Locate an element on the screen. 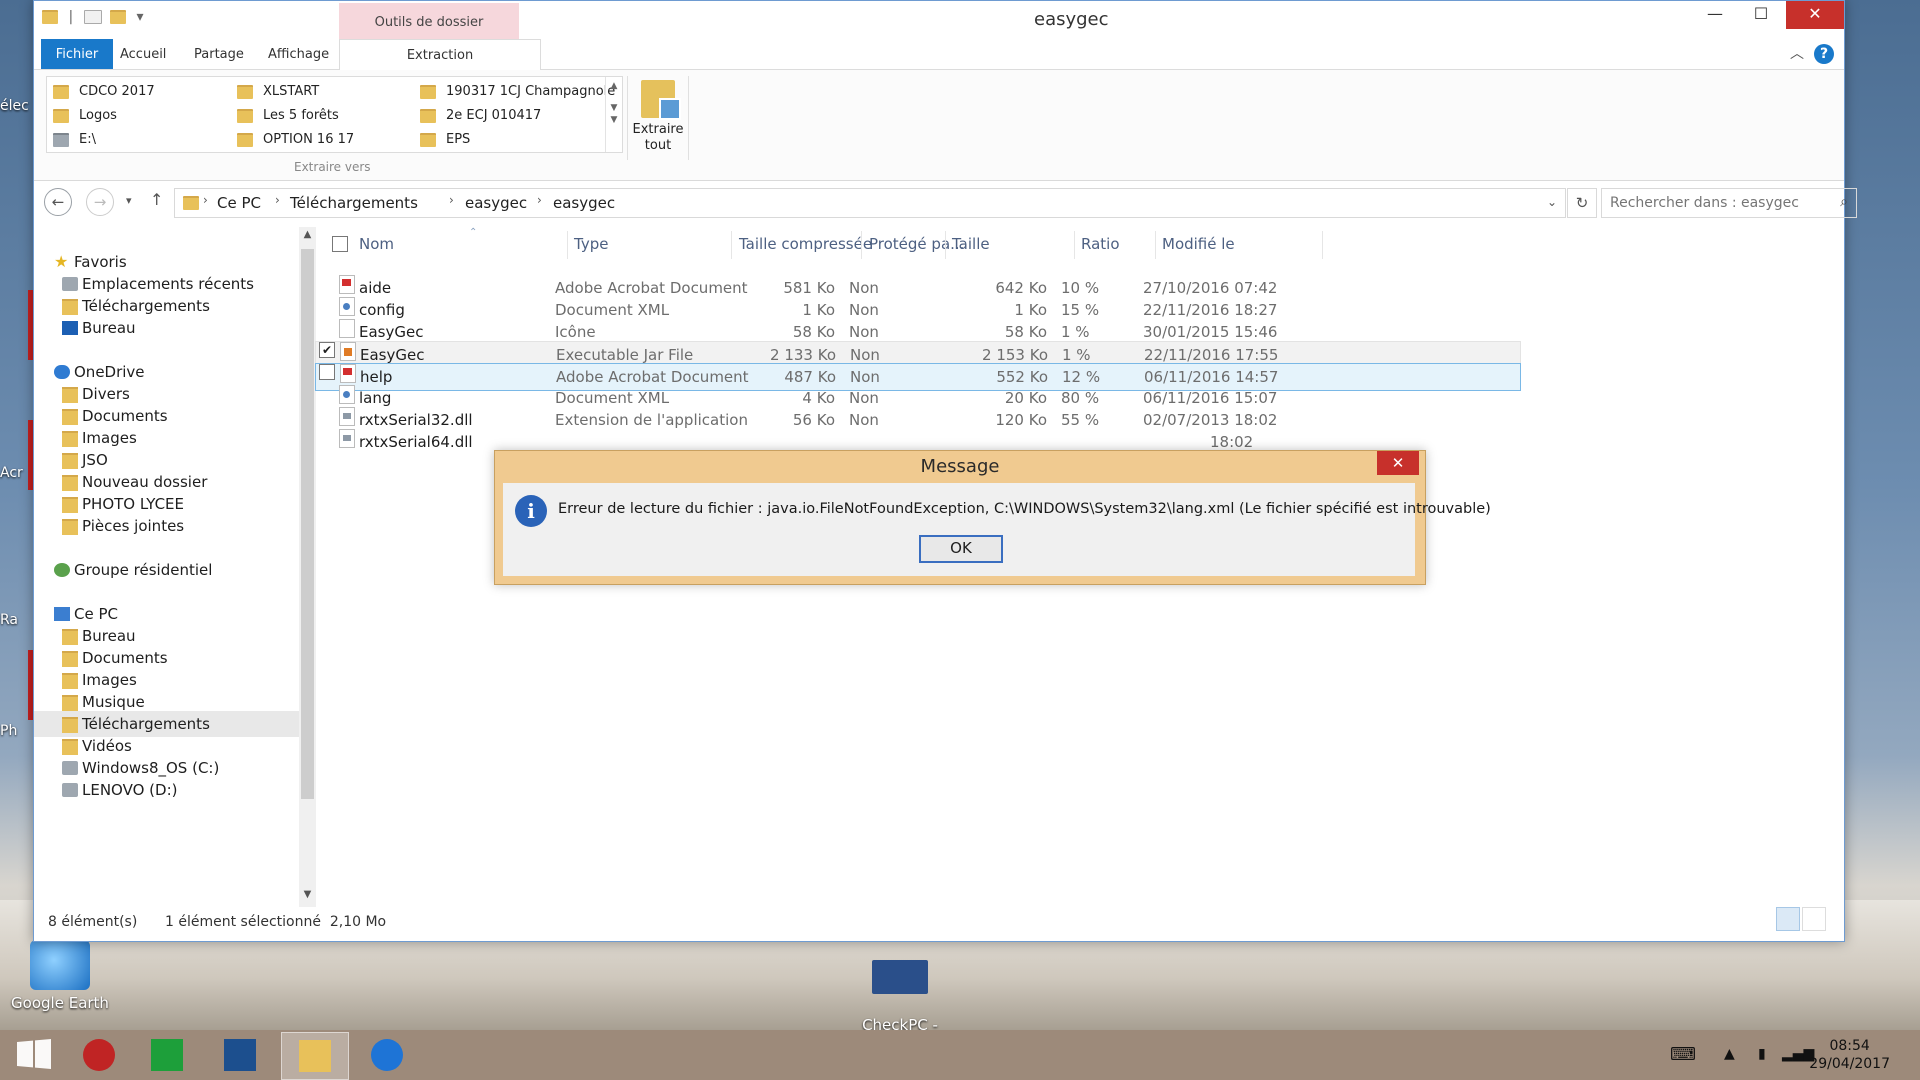 The height and width of the screenshot is (1080, 1920). destination-item: OPTION 16 17 is located at coordinates (295, 140).